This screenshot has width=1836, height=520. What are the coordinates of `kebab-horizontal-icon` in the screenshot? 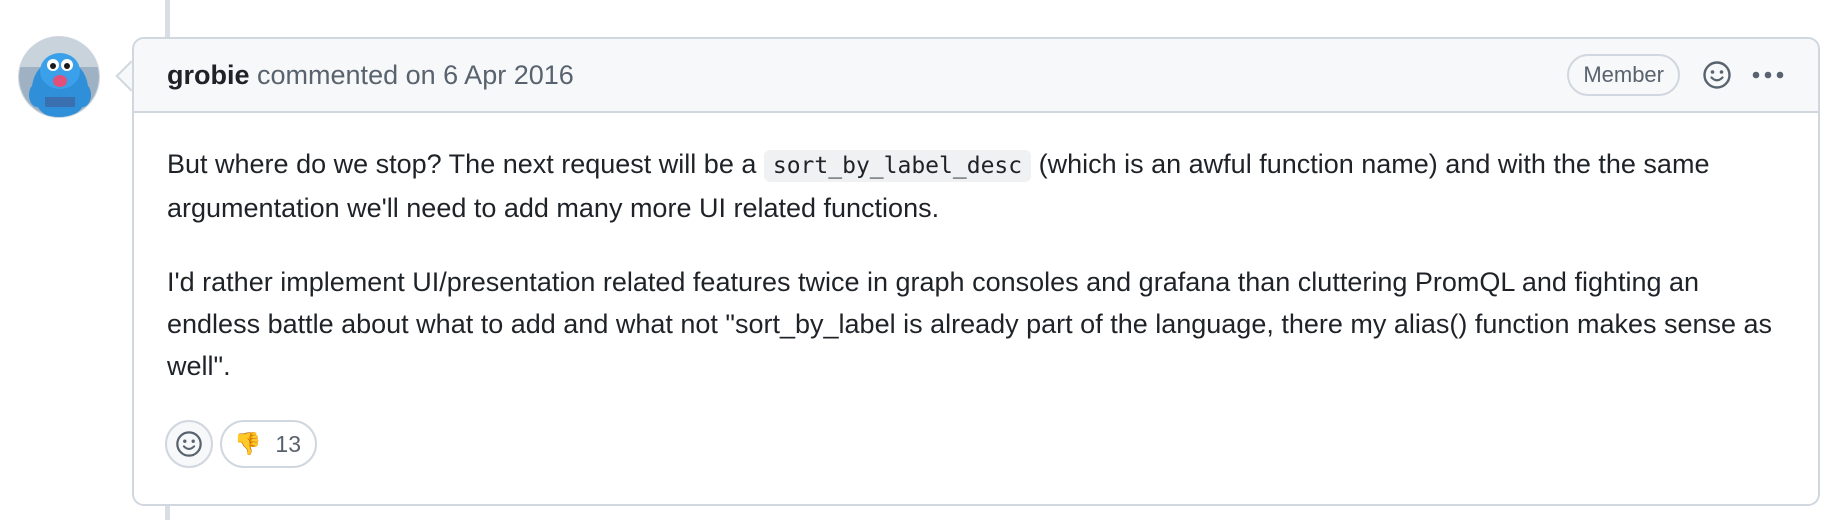 It's located at (1768, 75).